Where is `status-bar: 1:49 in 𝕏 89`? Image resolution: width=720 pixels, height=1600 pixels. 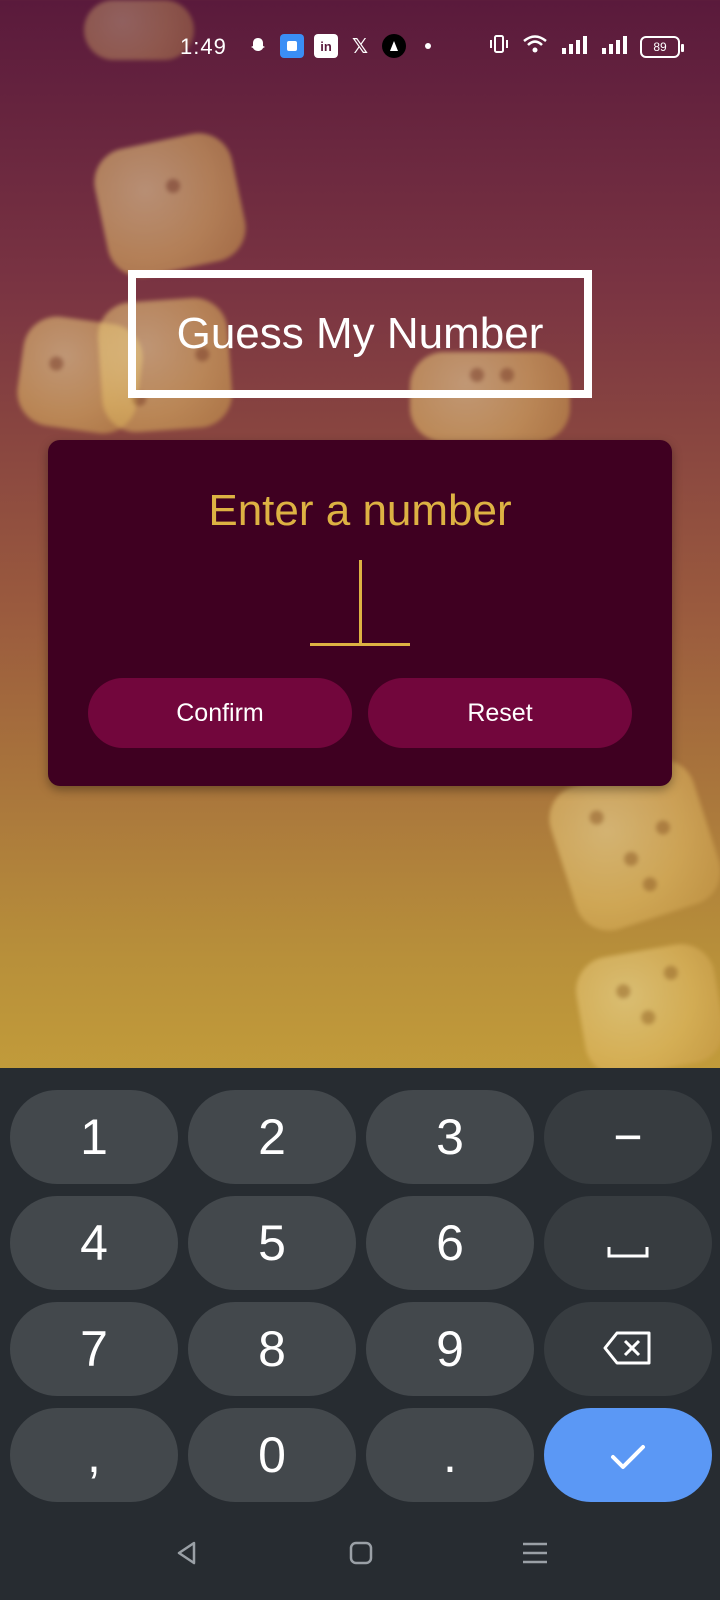
status-bar: 1:49 in 𝕏 89 is located at coordinates (360, 45).